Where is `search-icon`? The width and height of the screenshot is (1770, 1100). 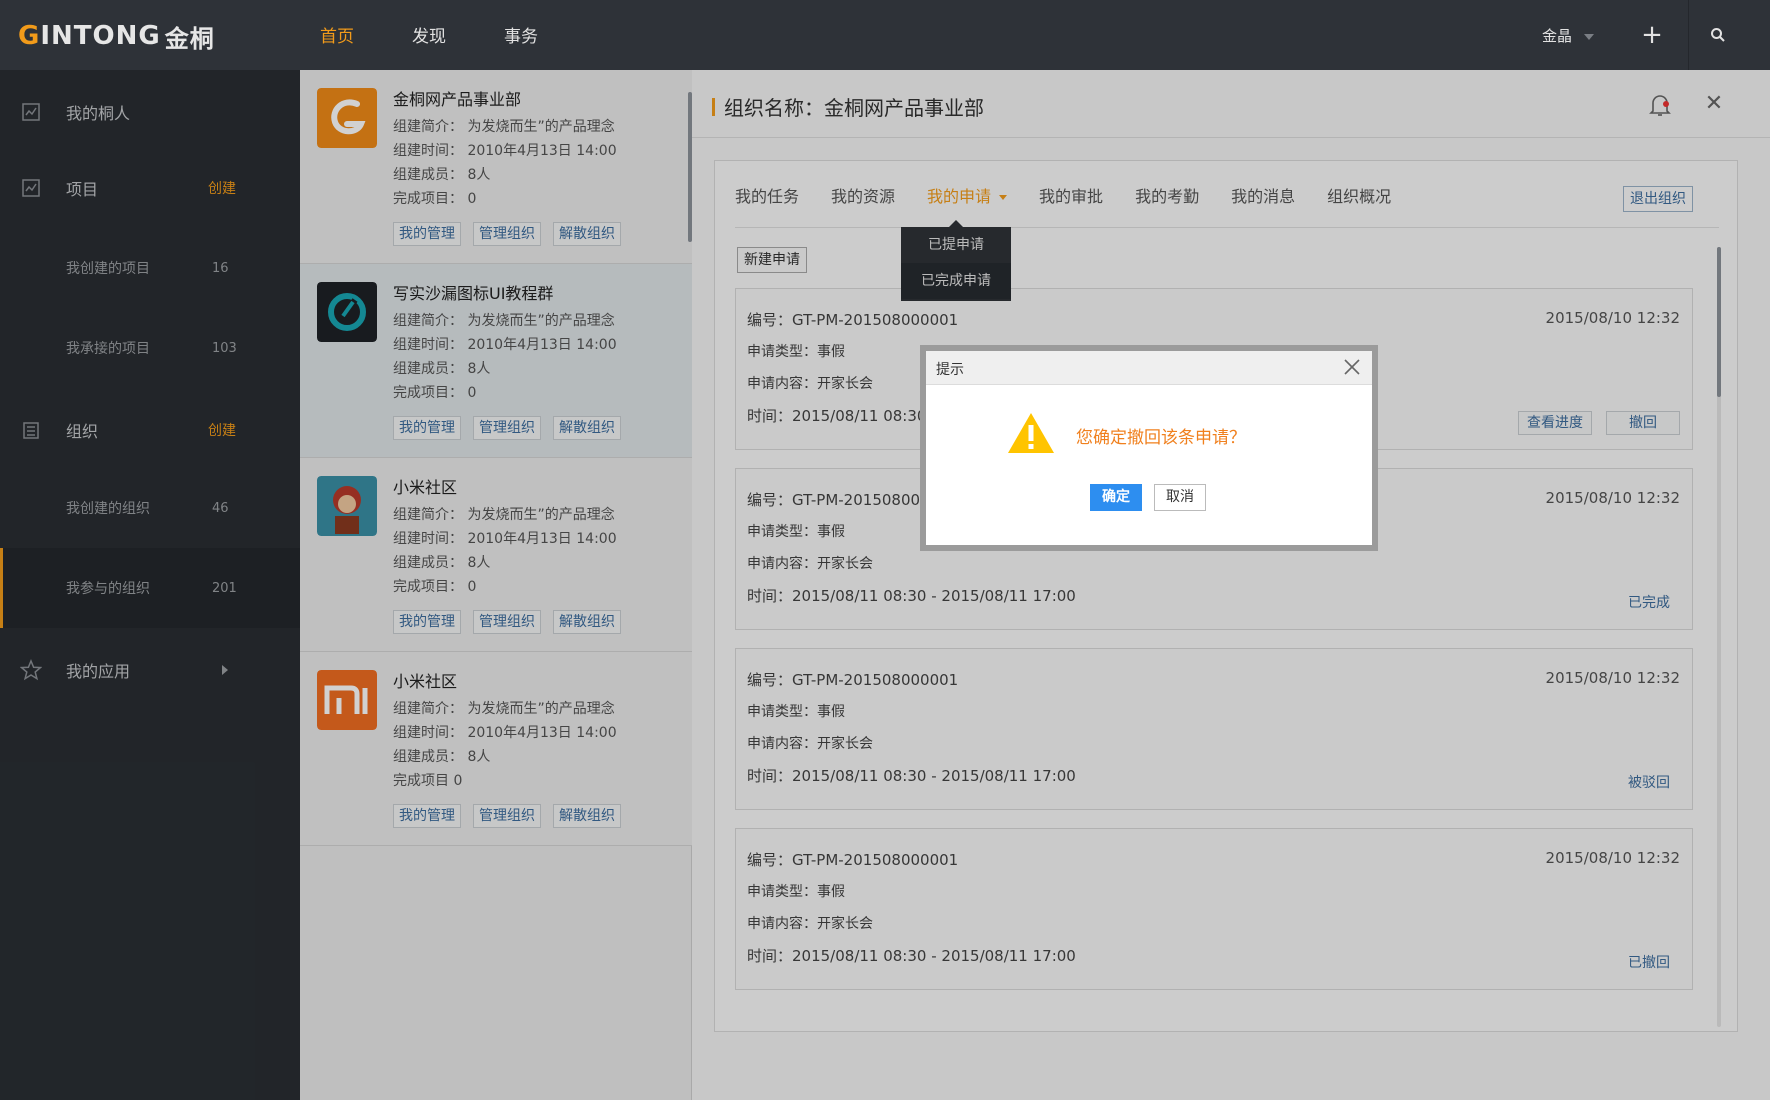
search-icon is located at coordinates (1717, 35).